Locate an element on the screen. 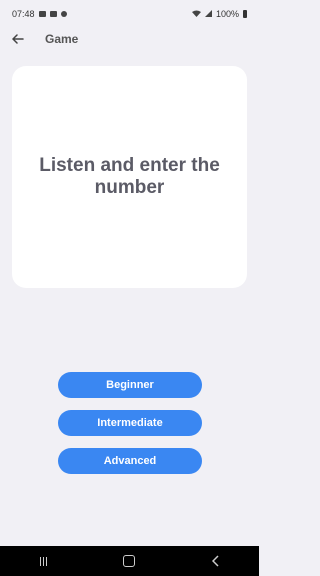  notification-icon is located at coordinates (63, 14).